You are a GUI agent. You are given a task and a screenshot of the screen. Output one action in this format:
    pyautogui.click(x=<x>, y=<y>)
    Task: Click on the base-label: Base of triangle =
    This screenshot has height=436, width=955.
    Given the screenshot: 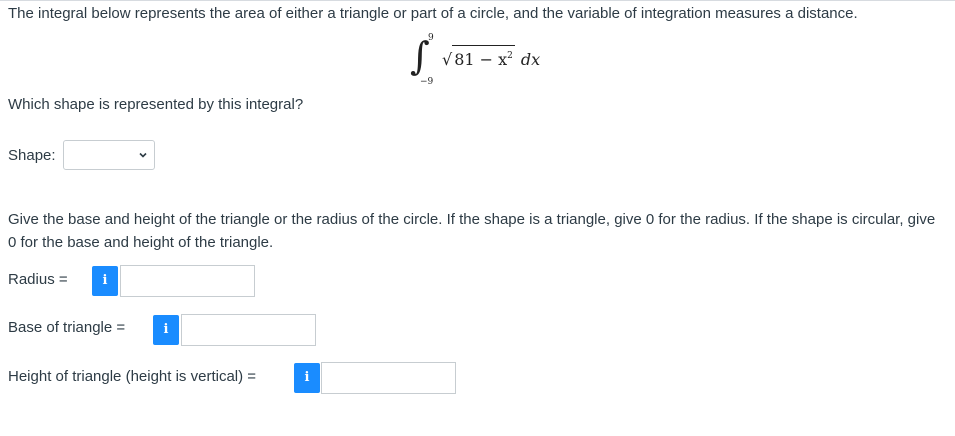 What is the action you would take?
    pyautogui.click(x=67, y=327)
    